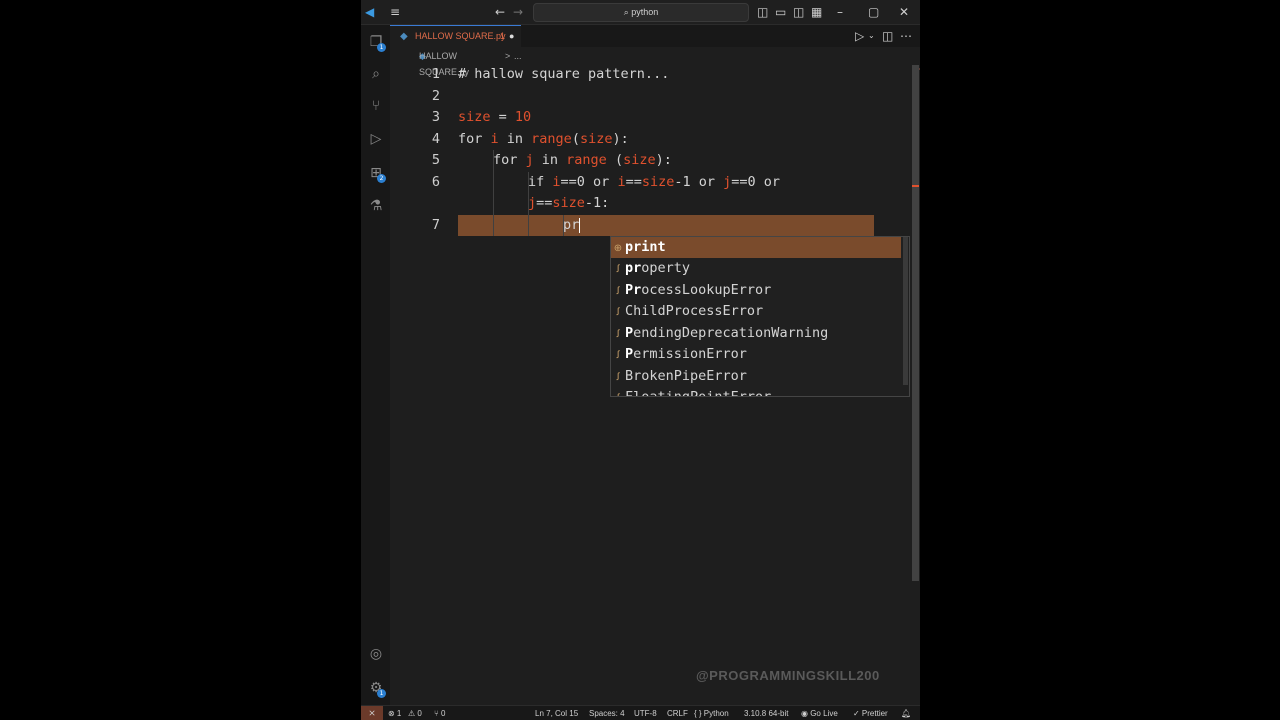 This screenshot has height=720, width=1280. Describe the element at coordinates (645, 714) in the screenshot. I see `encoding: UTF-8` at that location.